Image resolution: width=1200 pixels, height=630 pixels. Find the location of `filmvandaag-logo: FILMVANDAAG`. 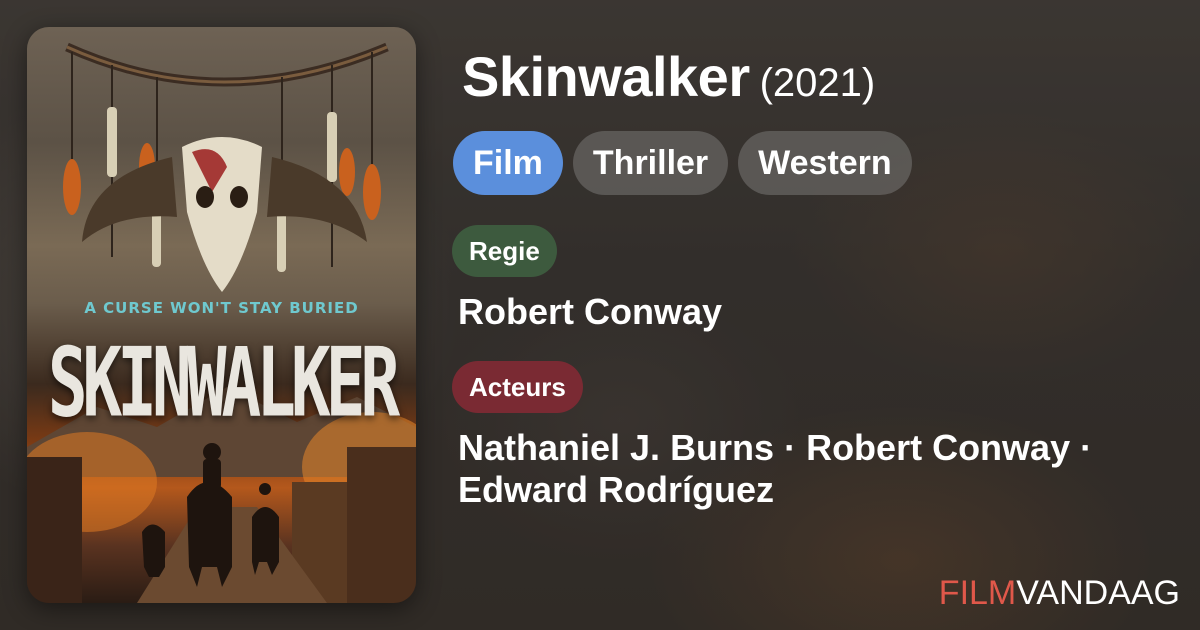

filmvandaag-logo: FILMVANDAAG is located at coordinates (1059, 593).